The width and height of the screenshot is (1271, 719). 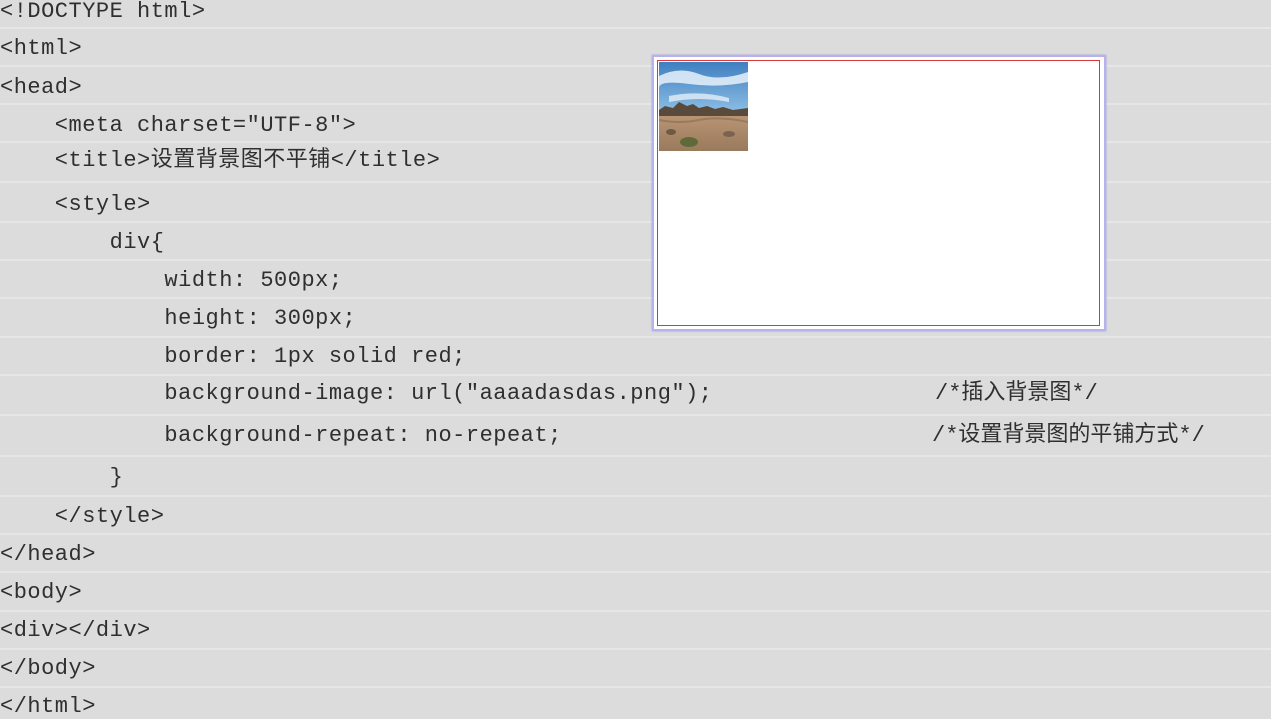 I want to click on code-line-html-open: <html>, so click(x=41, y=48).